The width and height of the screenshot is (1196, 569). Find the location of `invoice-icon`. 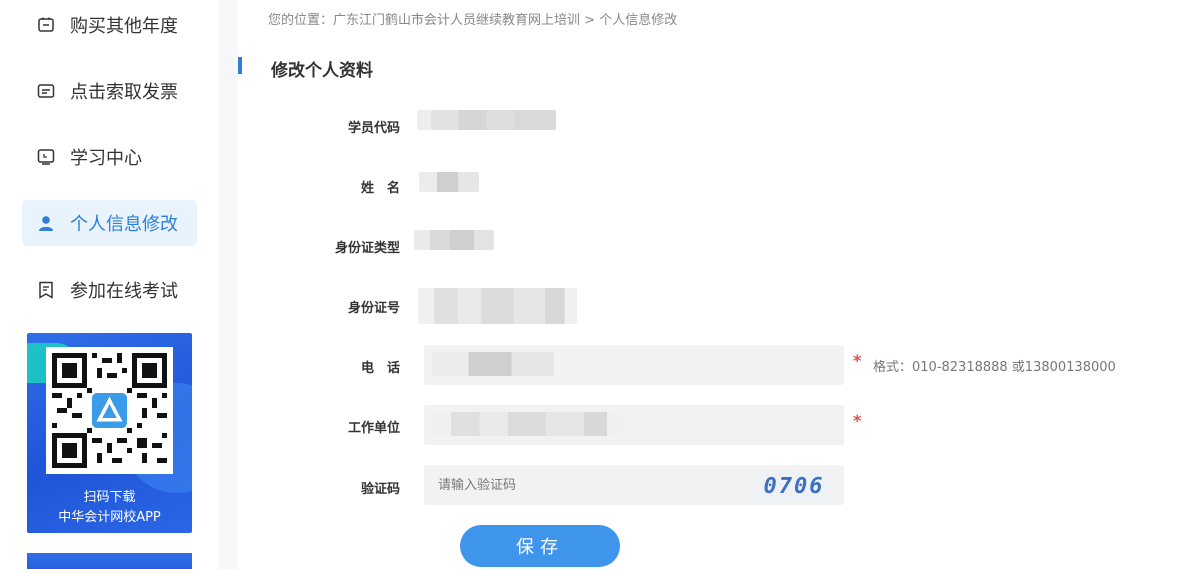

invoice-icon is located at coordinates (46, 91).